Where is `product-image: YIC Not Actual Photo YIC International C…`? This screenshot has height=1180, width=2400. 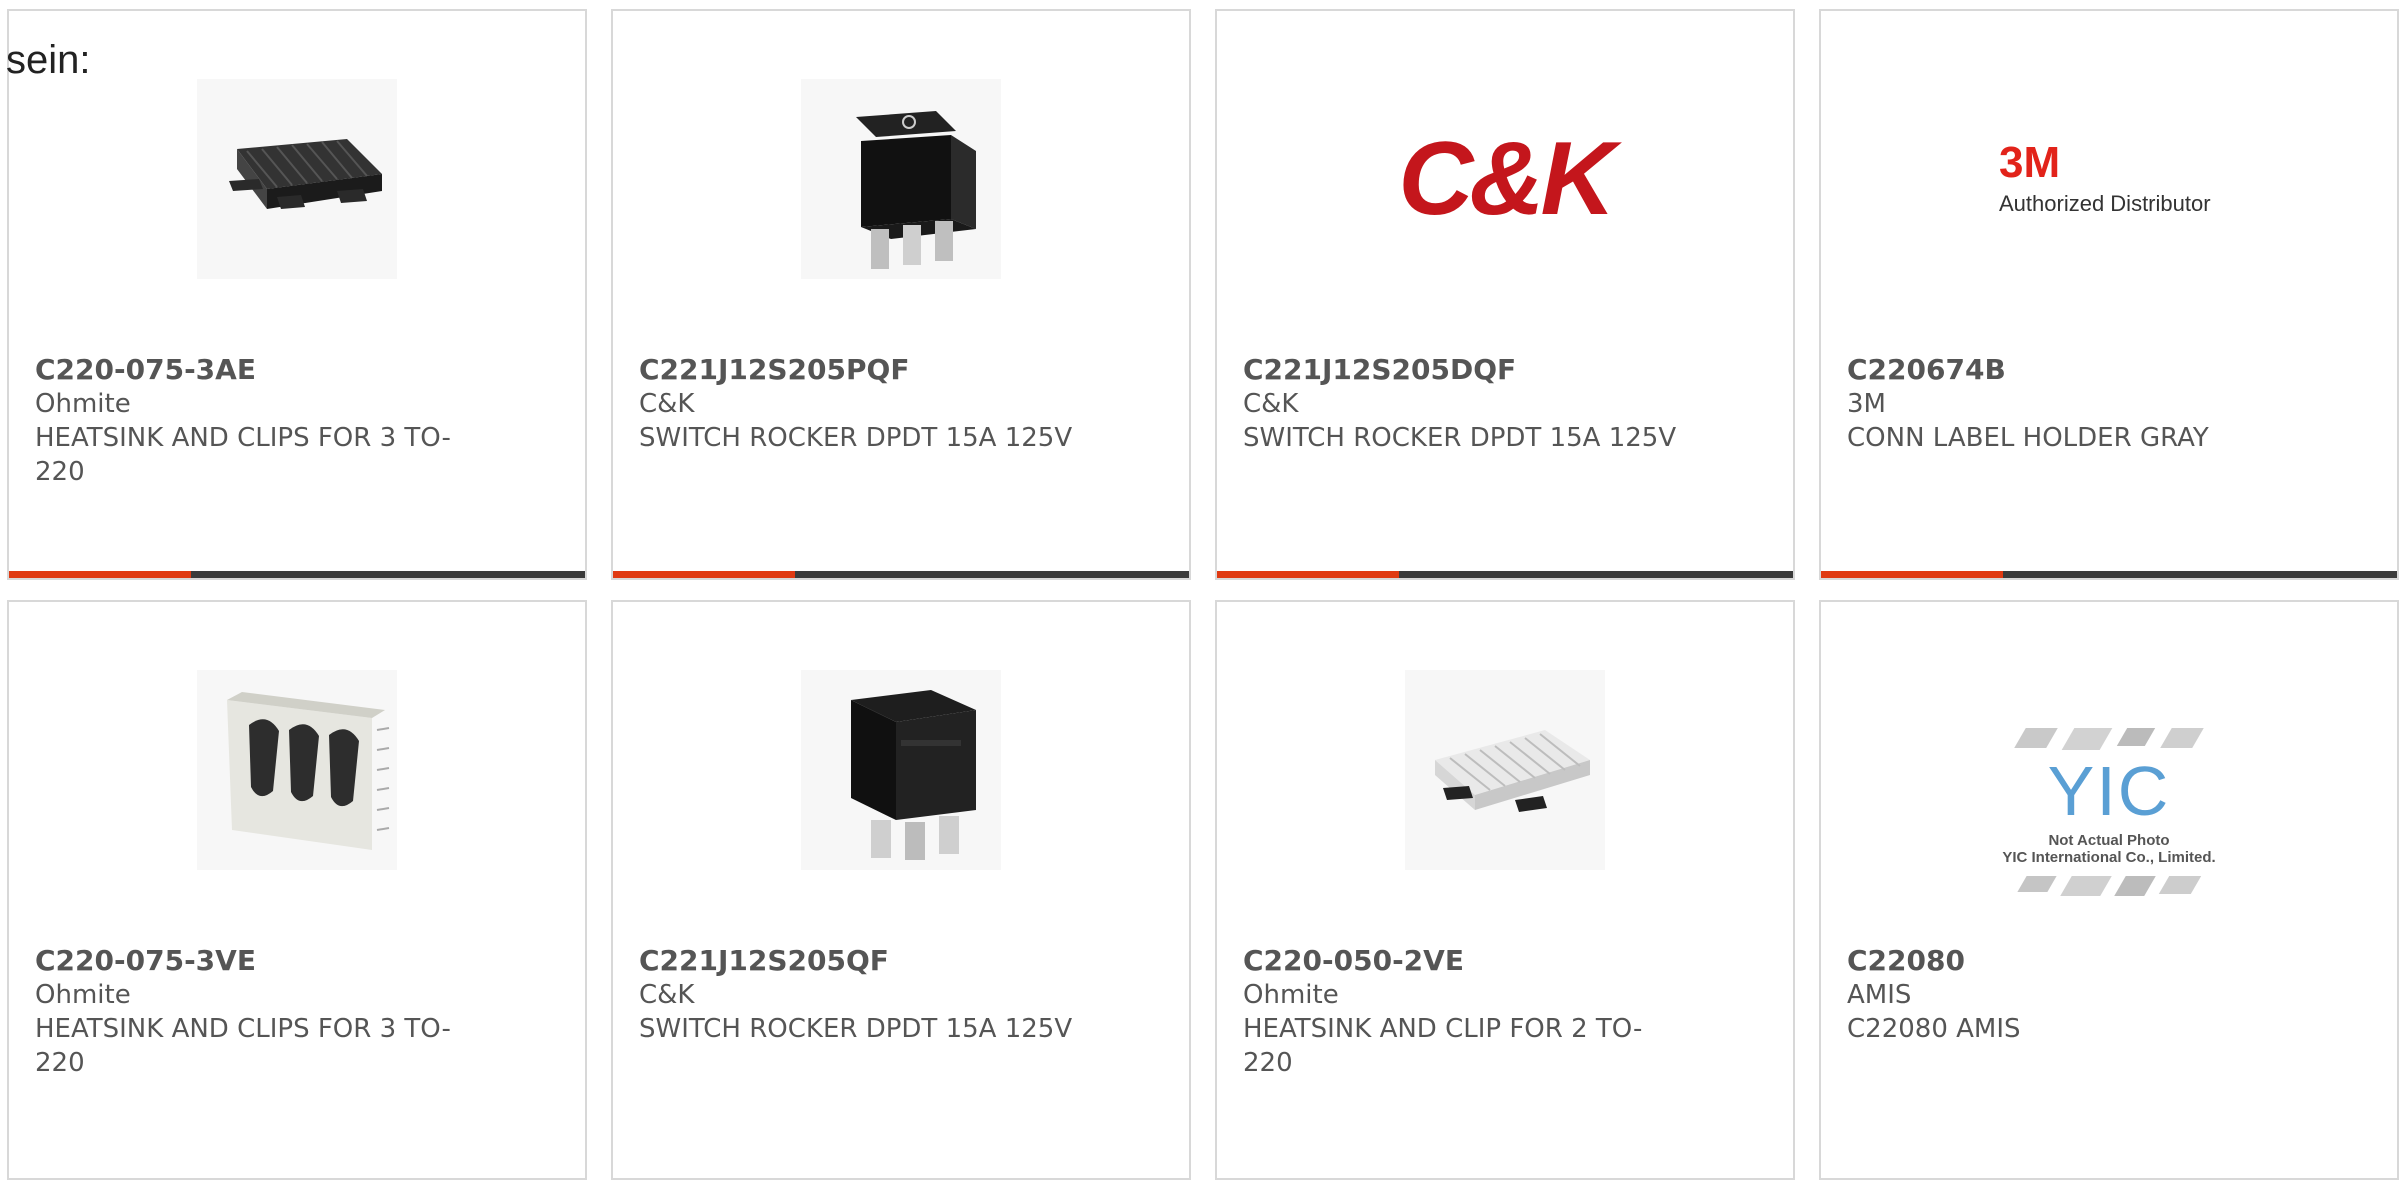 product-image: YIC Not Actual Photo YIC International C… is located at coordinates (2109, 812).